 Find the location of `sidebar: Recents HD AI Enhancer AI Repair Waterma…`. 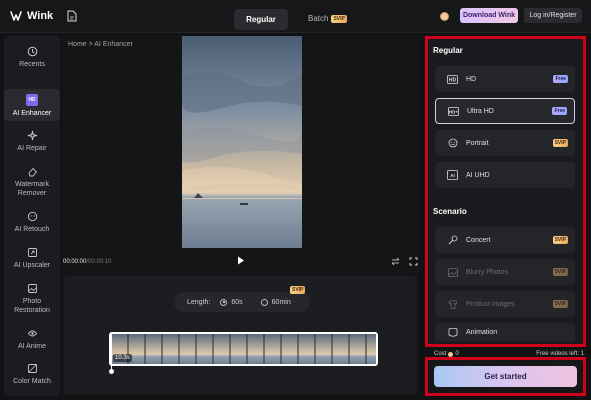

sidebar: Recents HD AI Enhancer AI Repair Waterma… is located at coordinates (32, 216).